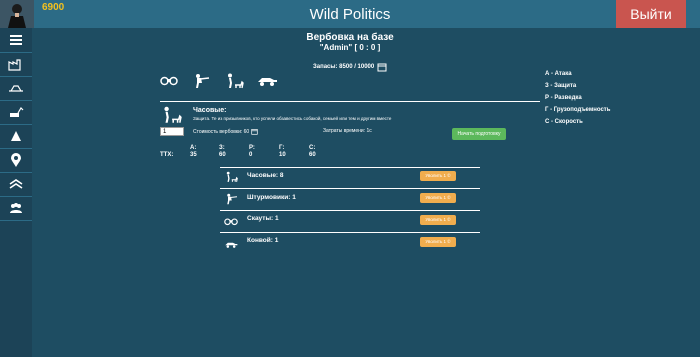 This screenshot has height=357, width=700. Describe the element at coordinates (167, 155) in the screenshot. I see `ttx-label: ТТХ:` at that location.